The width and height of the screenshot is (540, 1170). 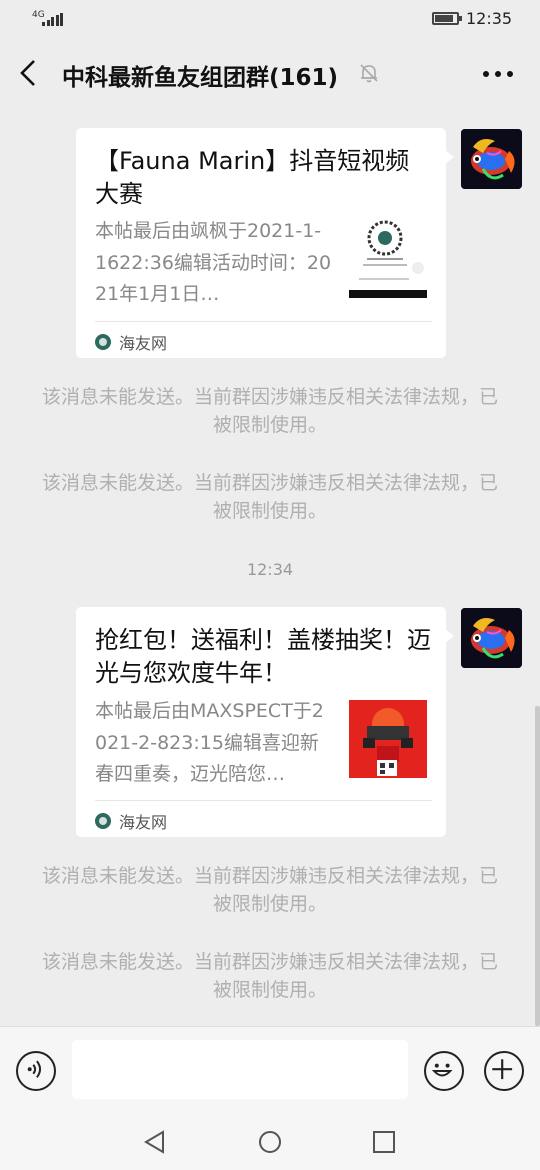 I want to click on message-input, so click(x=240, y=1069).